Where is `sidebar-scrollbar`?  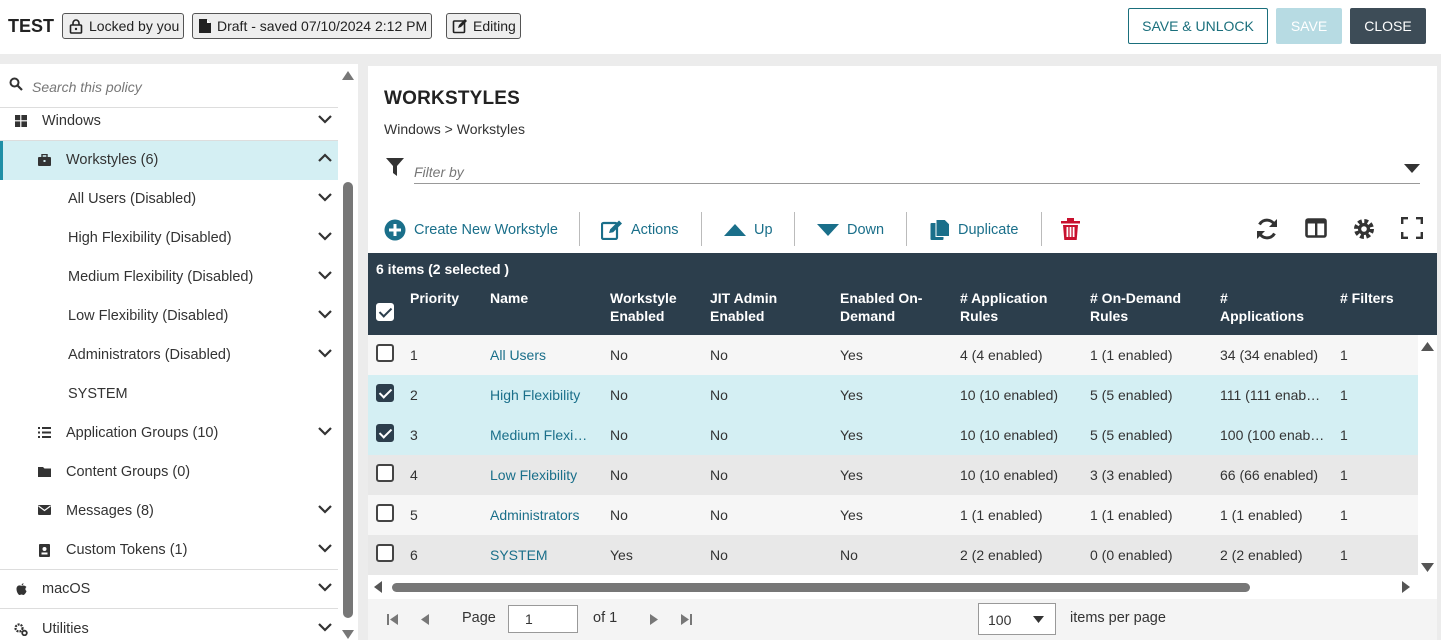 sidebar-scrollbar is located at coordinates (348, 352).